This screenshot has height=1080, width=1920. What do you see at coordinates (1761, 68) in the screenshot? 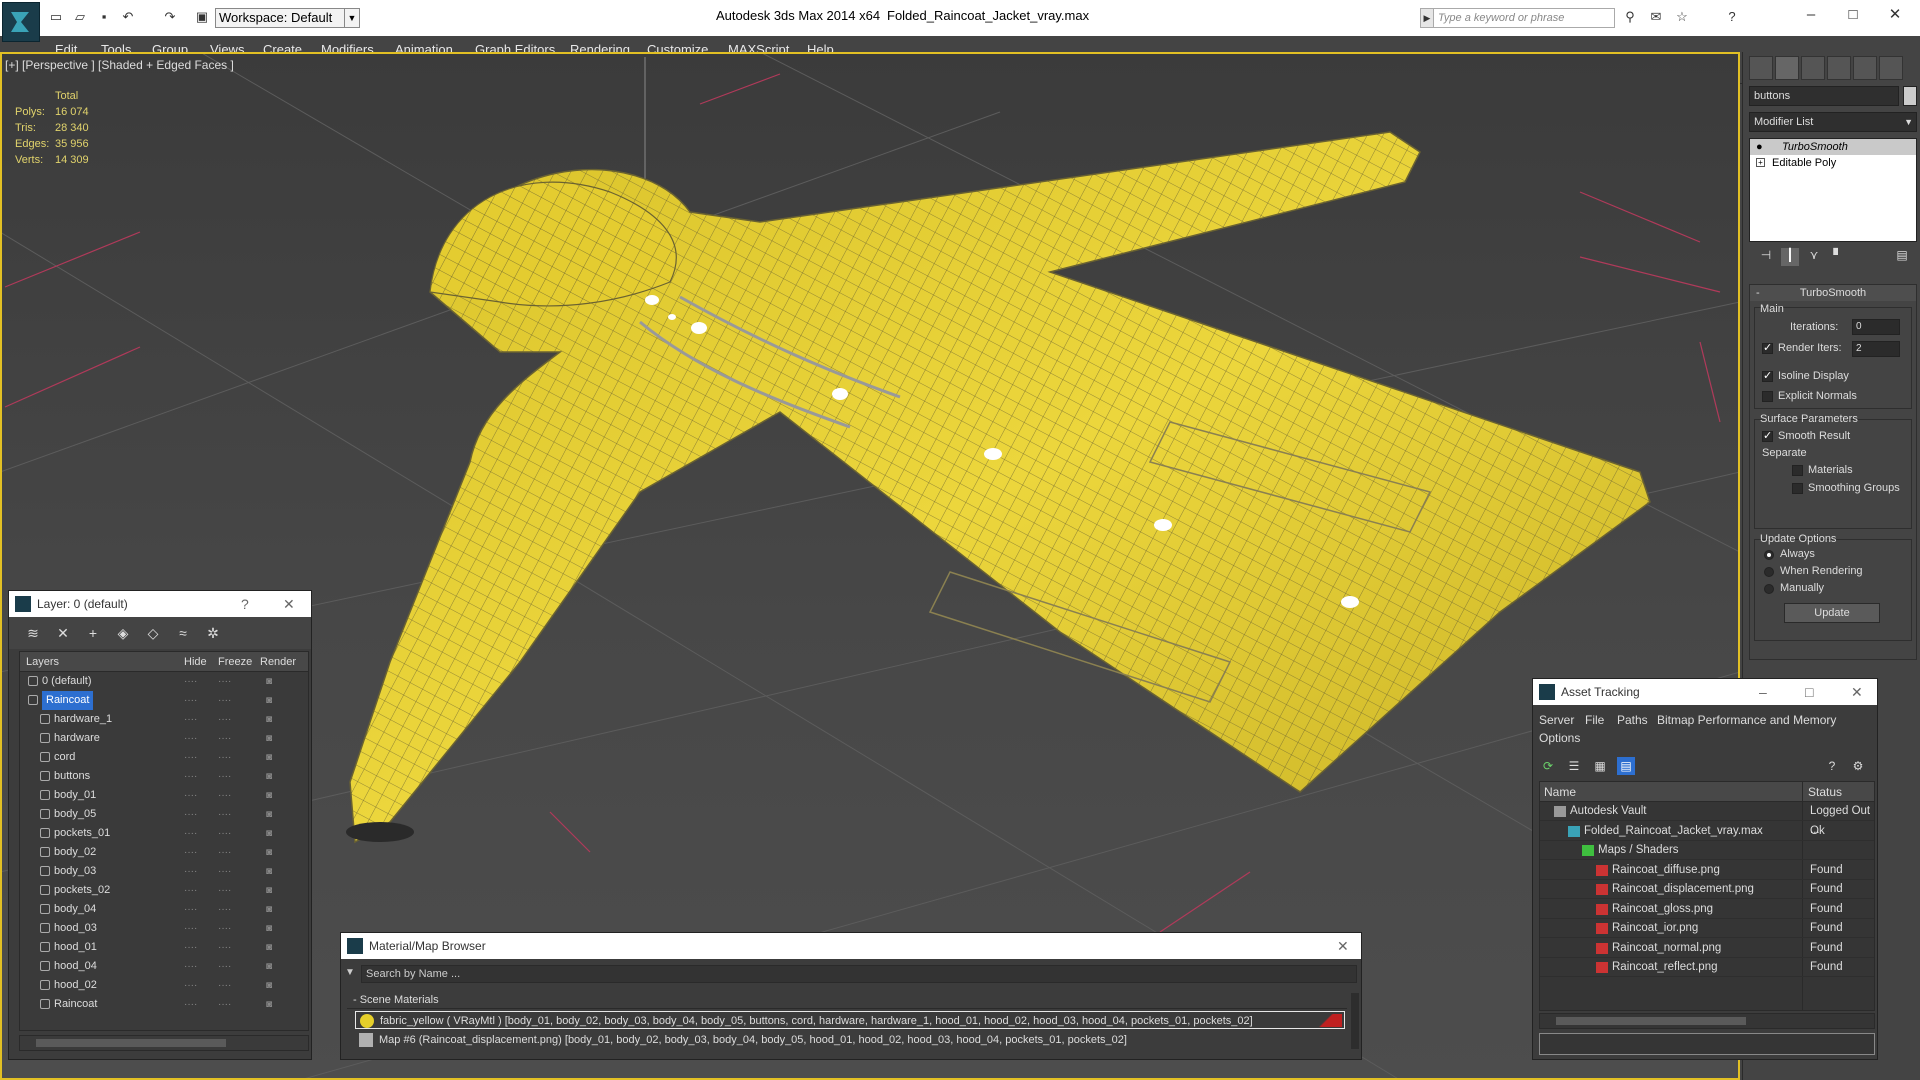
I see `create-tab-icon` at bounding box center [1761, 68].